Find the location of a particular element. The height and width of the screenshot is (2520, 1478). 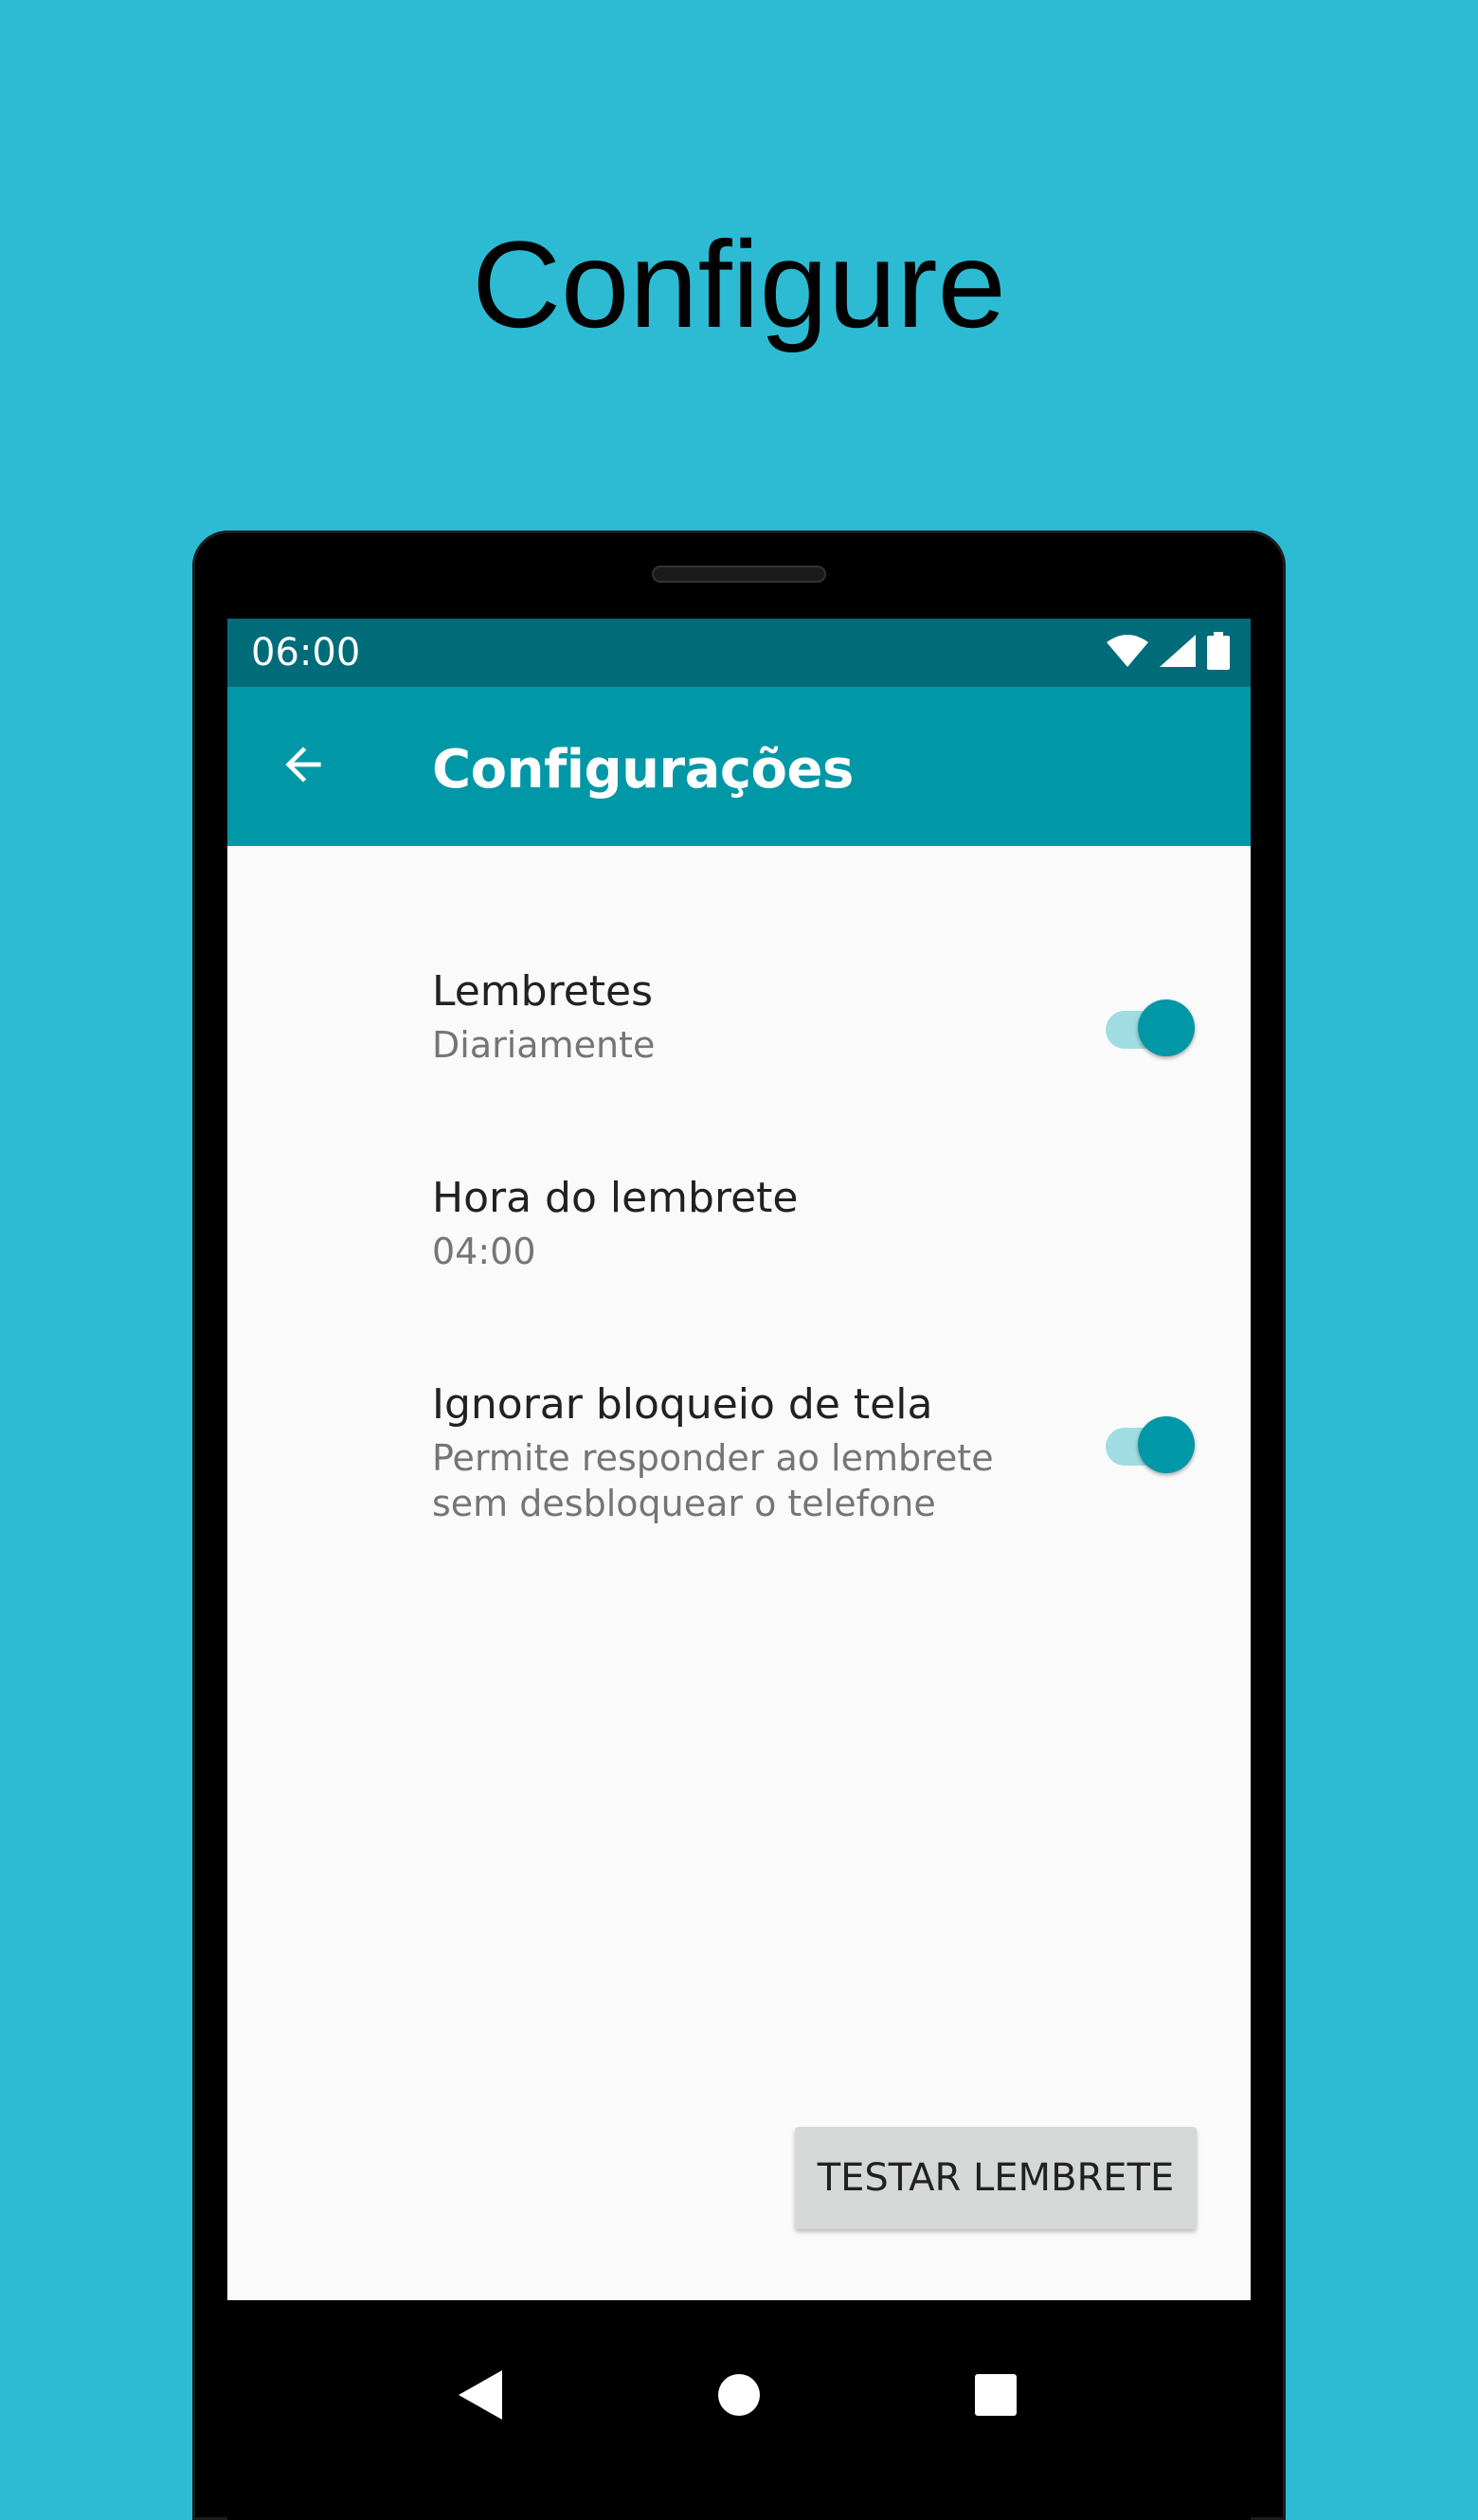

promo-title: Configure is located at coordinates (739, 284).